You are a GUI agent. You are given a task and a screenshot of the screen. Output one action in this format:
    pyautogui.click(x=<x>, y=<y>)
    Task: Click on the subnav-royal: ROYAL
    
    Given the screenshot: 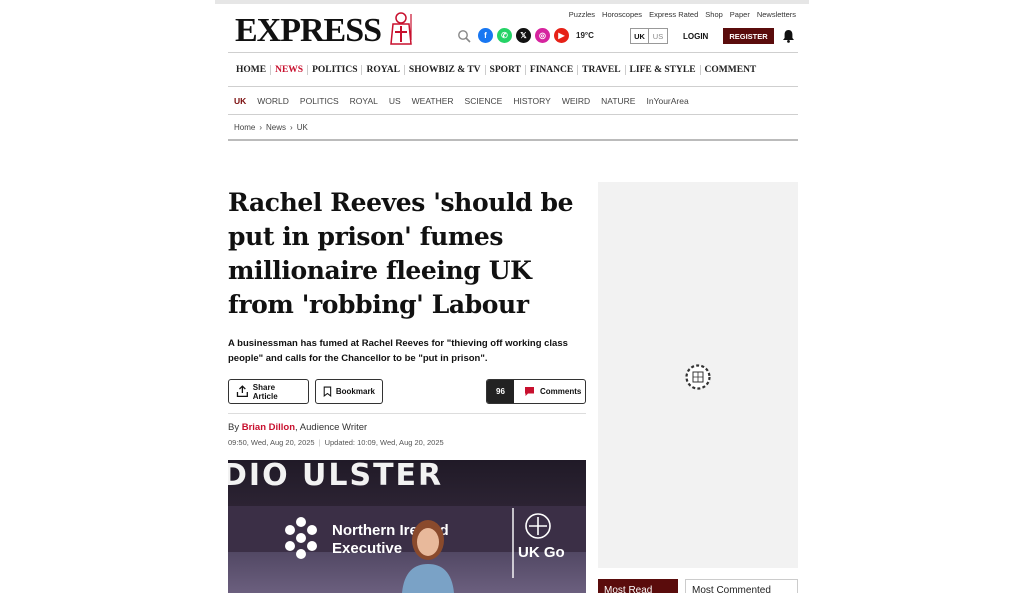 What is the action you would take?
    pyautogui.click(x=364, y=101)
    